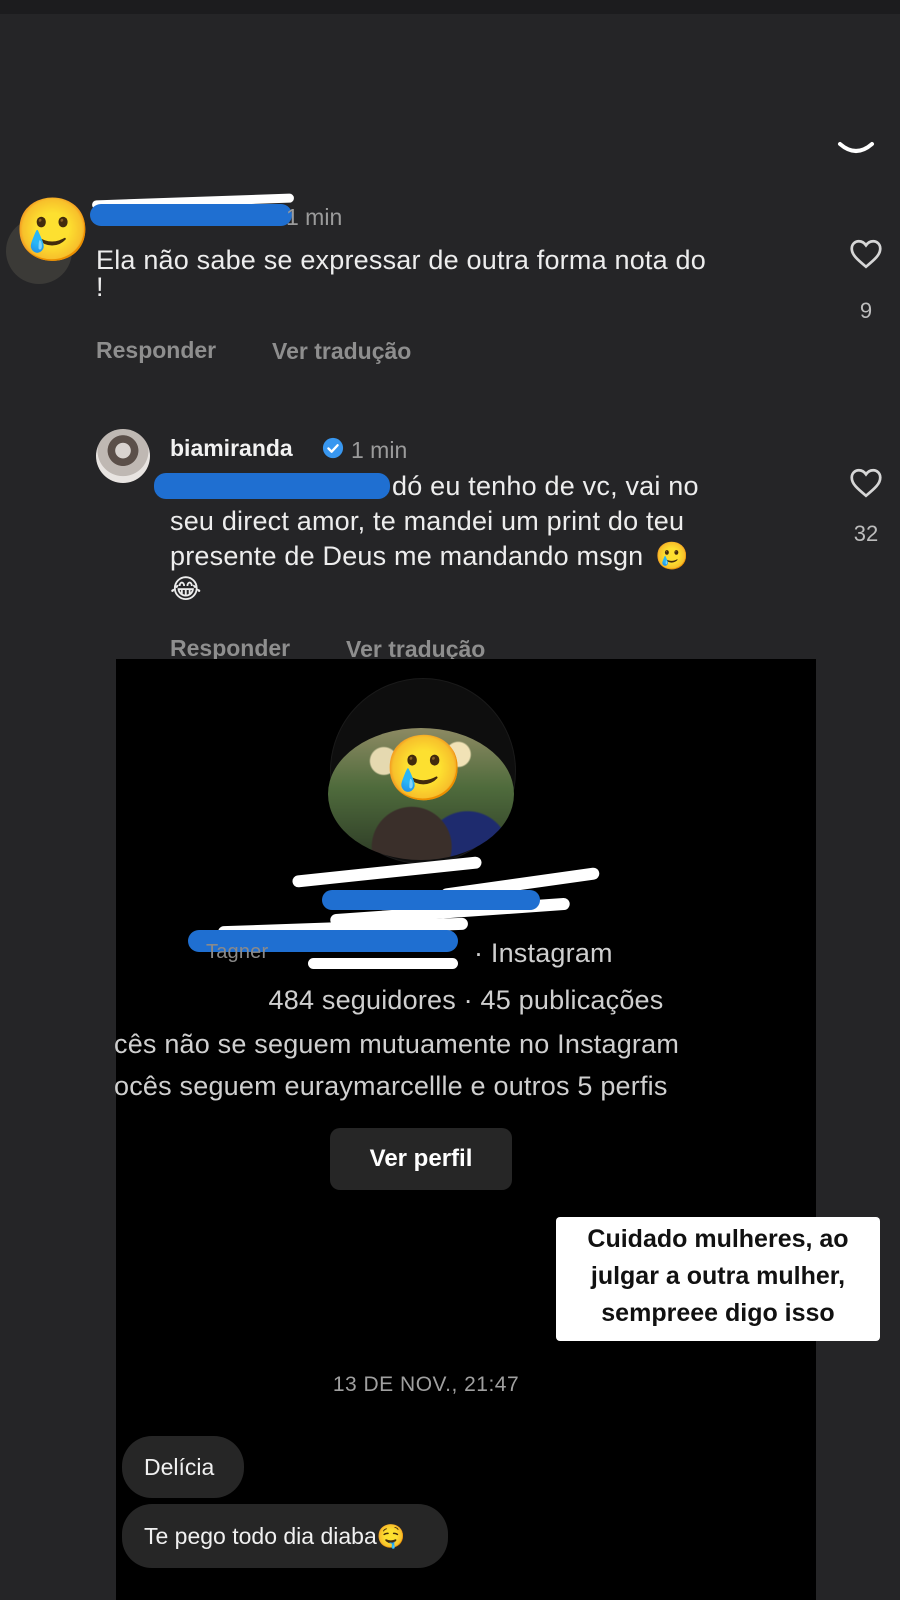 This screenshot has height=1600, width=900. What do you see at coordinates (231, 448) in the screenshot?
I see `username: biamiranda` at bounding box center [231, 448].